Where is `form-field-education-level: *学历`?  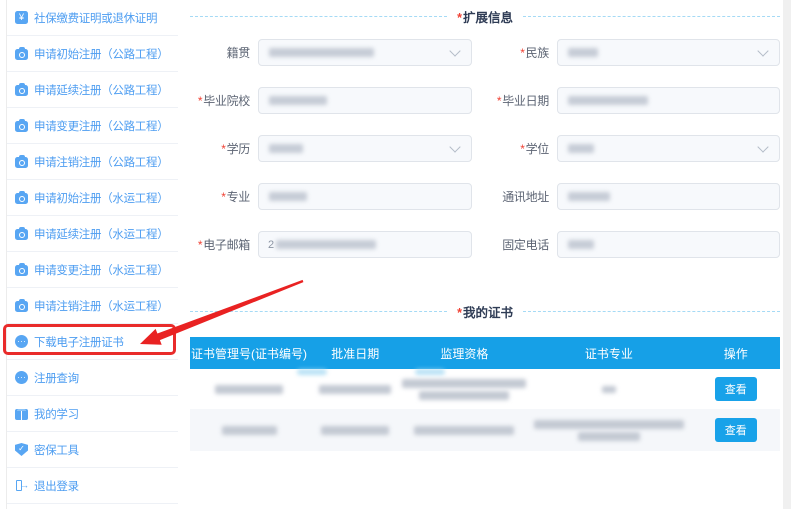 form-field-education-level: *学历 is located at coordinates (328, 148).